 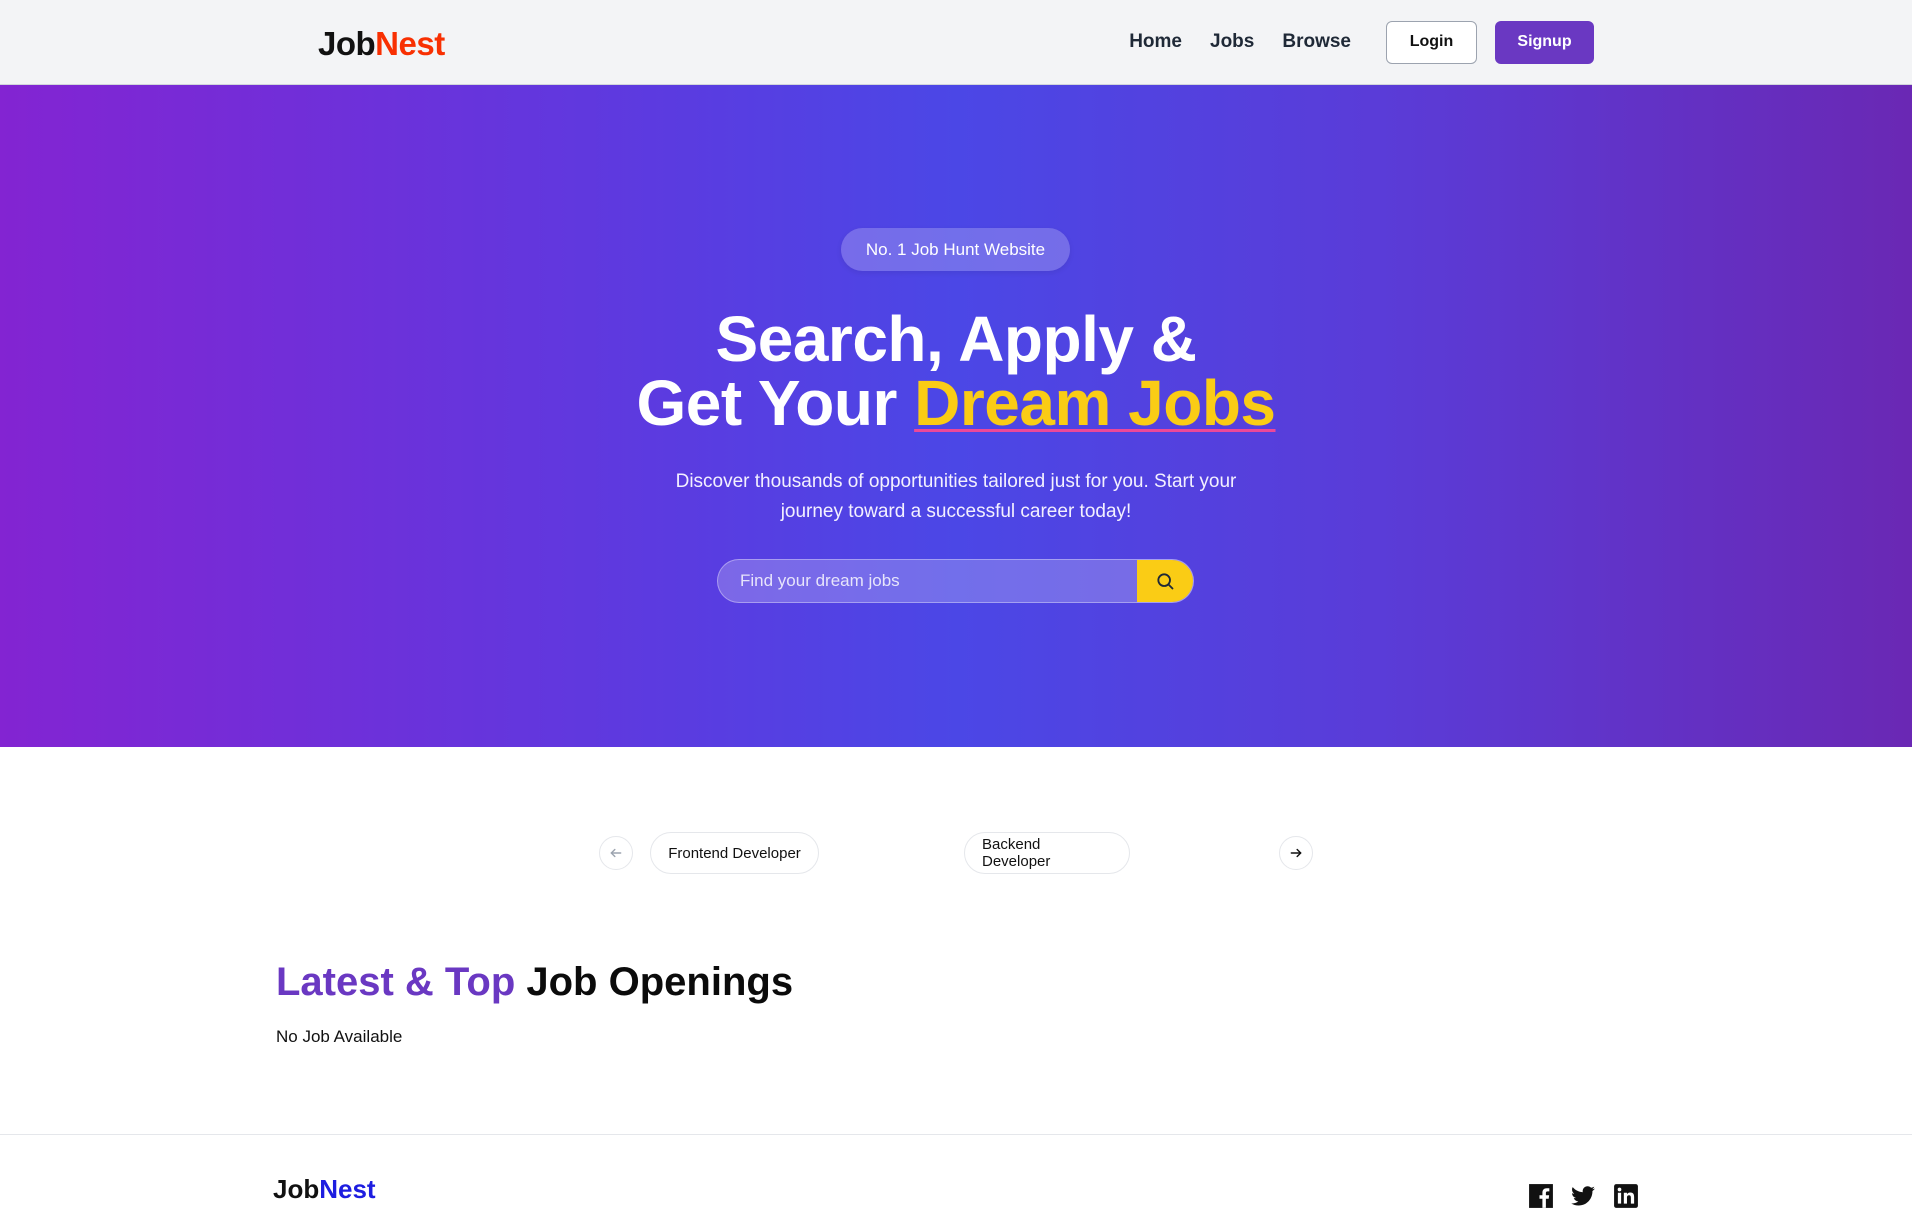 I want to click on headline-line-1: Search, Apply &, so click(x=956, y=339).